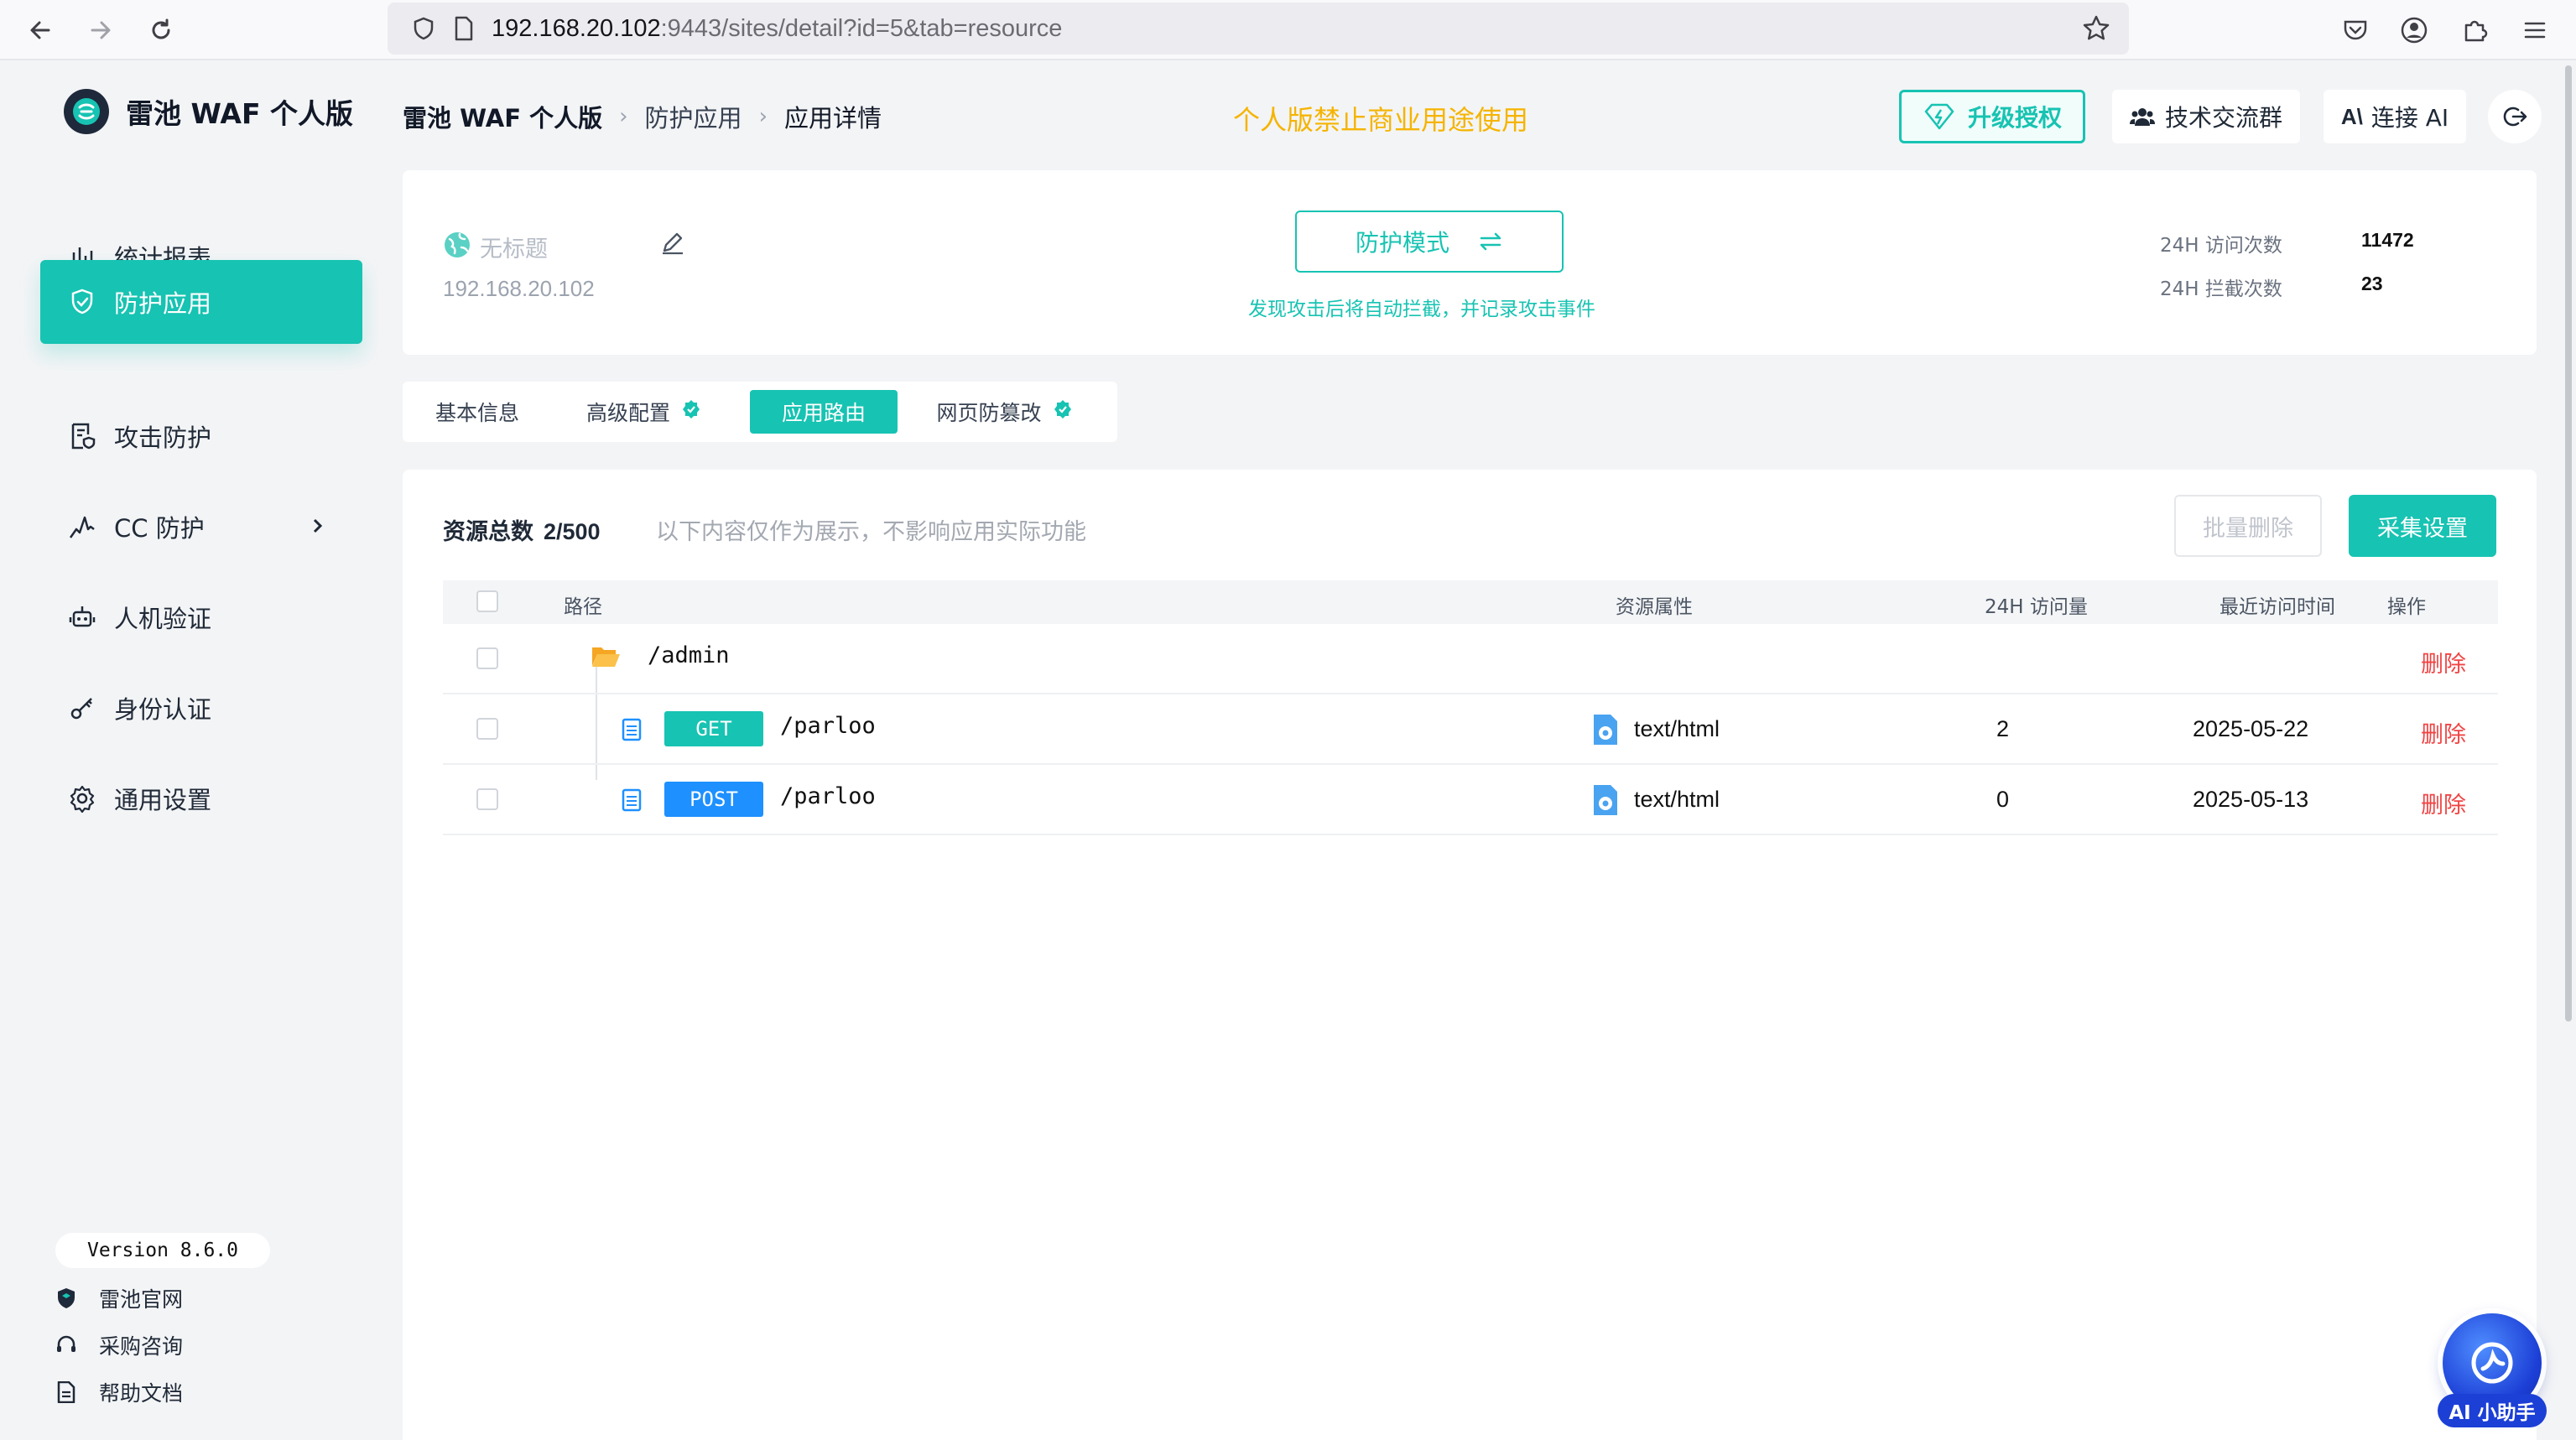  What do you see at coordinates (2406, 607) in the screenshot?
I see `column-actions: 操作` at bounding box center [2406, 607].